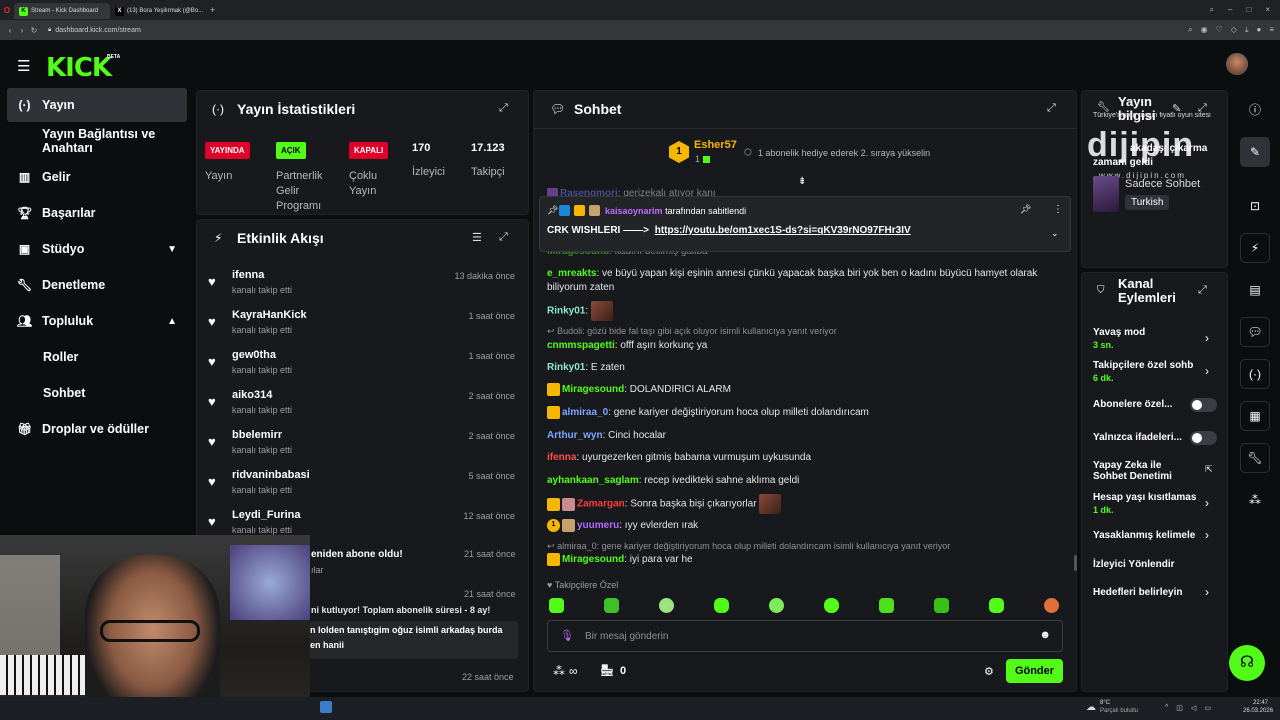 This screenshot has width=1280, height=720. Describe the element at coordinates (254, 355) in the screenshot. I see `activity-username: gew0tha` at that location.